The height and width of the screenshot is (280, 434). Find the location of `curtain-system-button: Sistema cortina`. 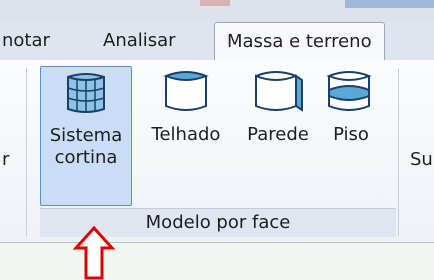

curtain-system-button: Sistema cortina is located at coordinates (86, 136).